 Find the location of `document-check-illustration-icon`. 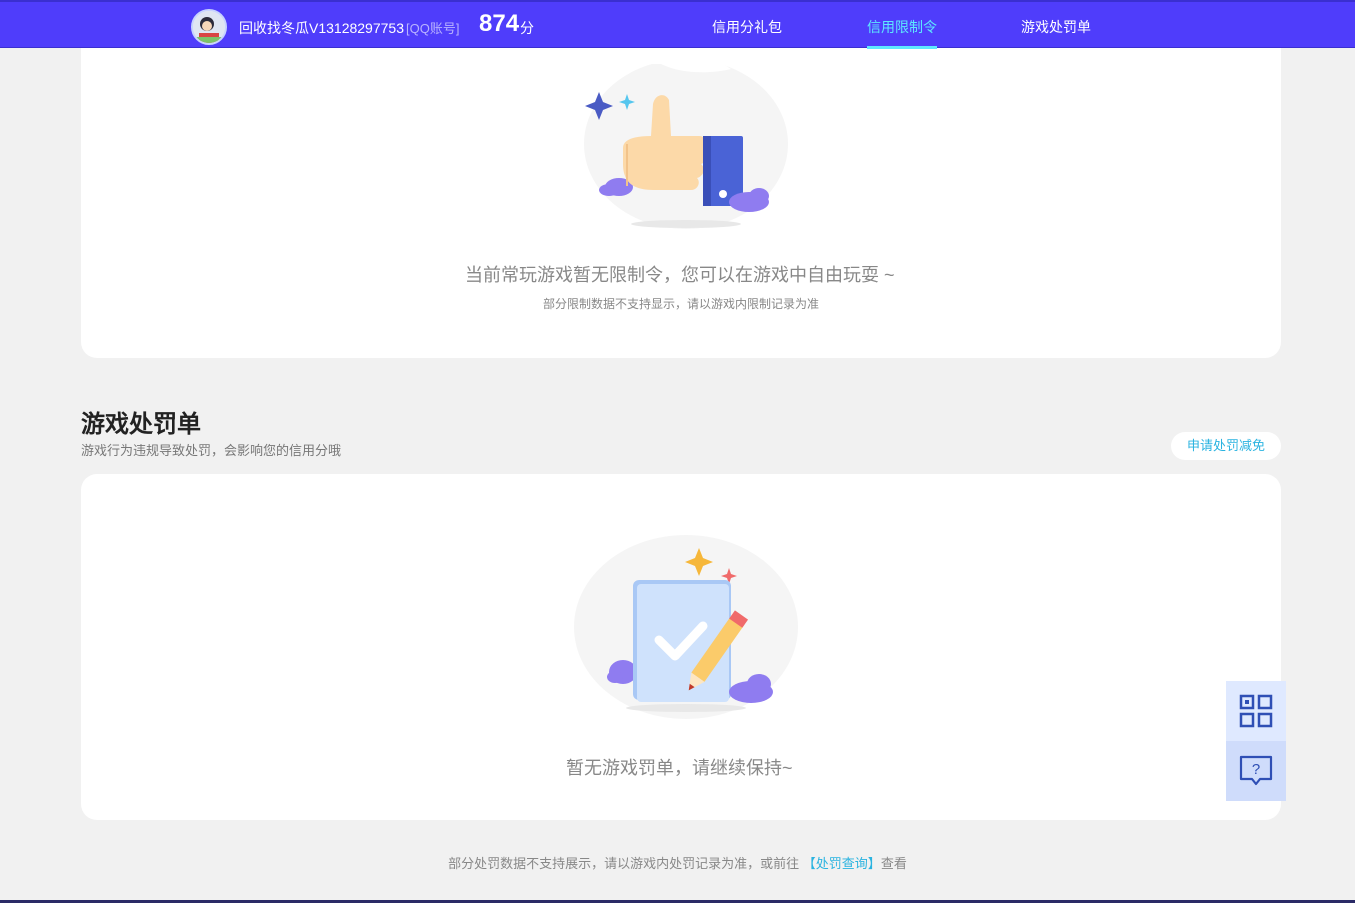

document-check-illustration-icon is located at coordinates (686, 627).